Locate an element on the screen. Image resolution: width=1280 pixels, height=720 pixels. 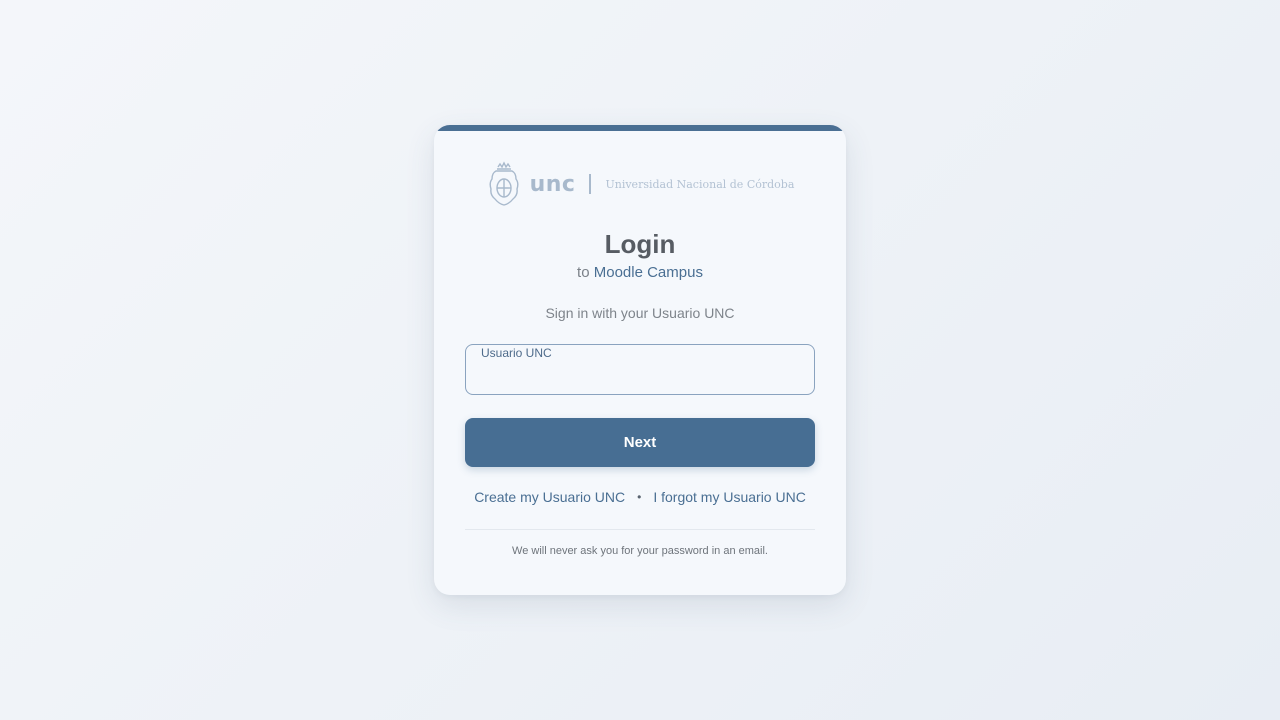
page-subtitle: to Moodle Campus is located at coordinates (640, 272).